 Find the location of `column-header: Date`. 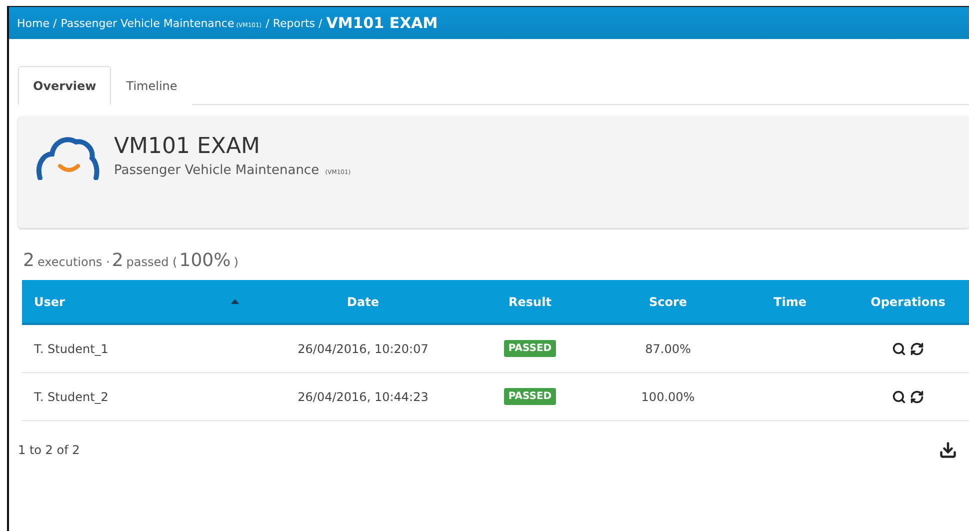

column-header: Date is located at coordinates (363, 302).